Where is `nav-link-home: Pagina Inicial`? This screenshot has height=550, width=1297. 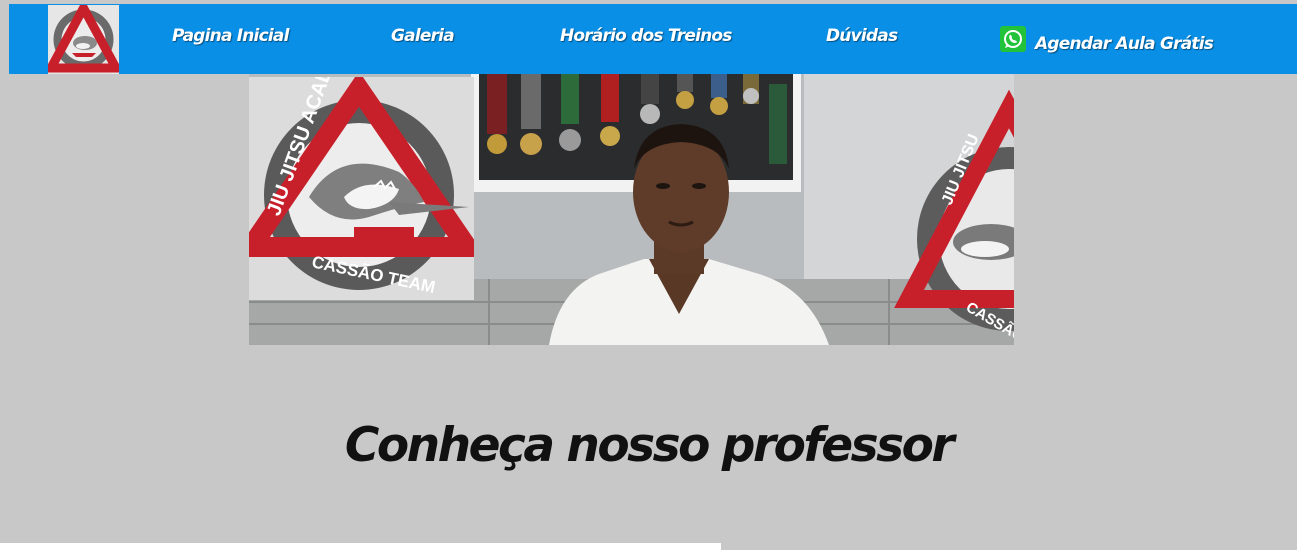 nav-link-home: Pagina Inicial is located at coordinates (230, 36).